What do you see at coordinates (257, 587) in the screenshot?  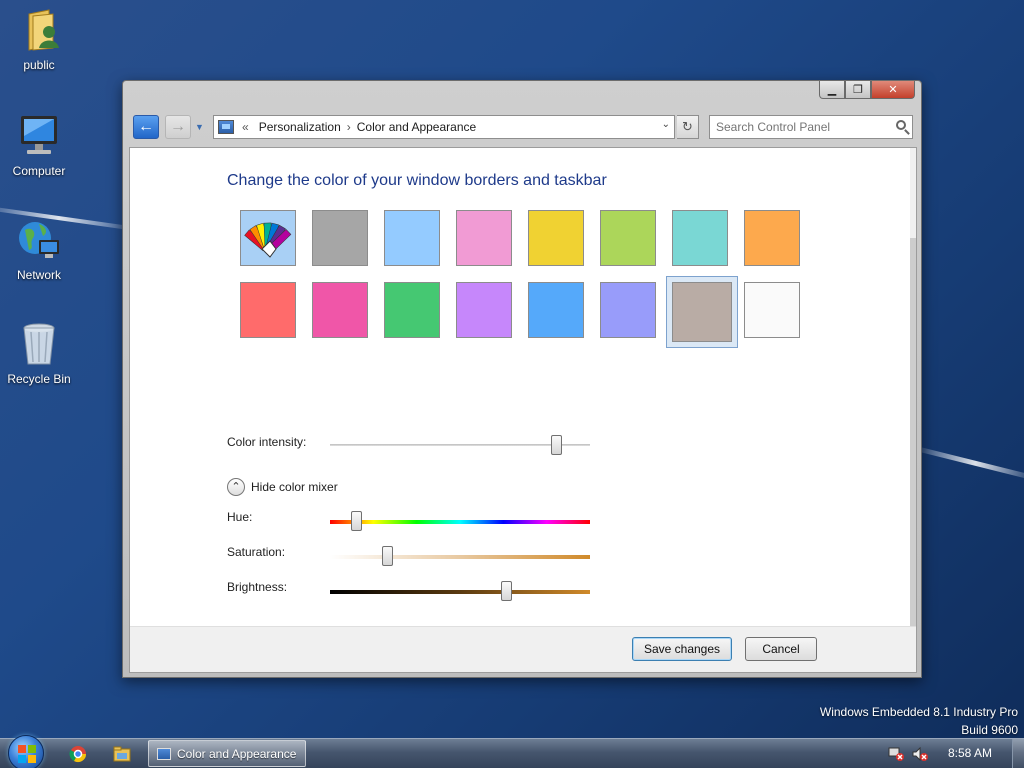 I see `brightness-label: Brightness:` at bounding box center [257, 587].